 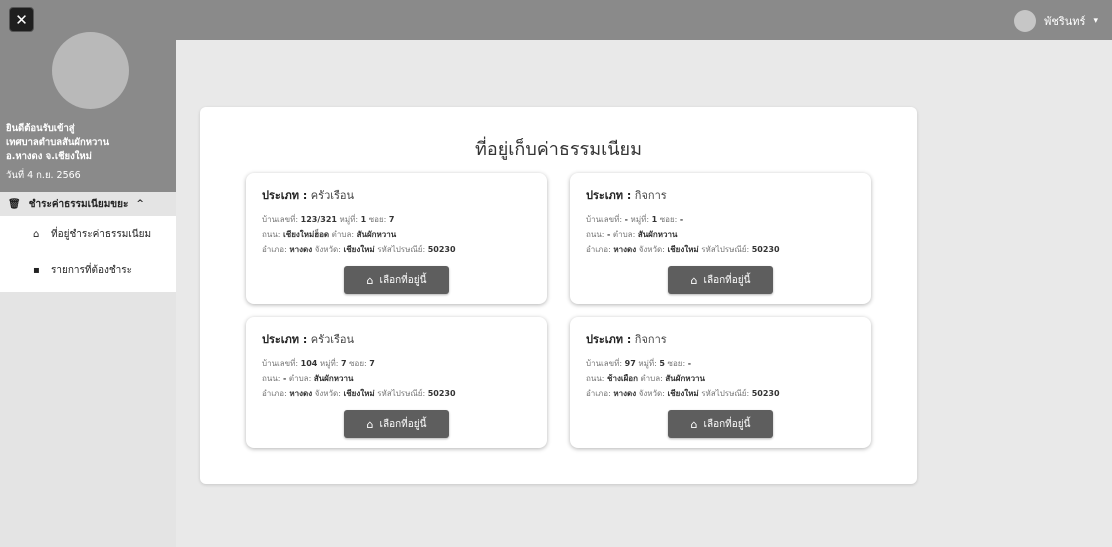 I want to click on welcome-line: อ.หางดง จ.เชียงใหม่, so click(x=49, y=156).